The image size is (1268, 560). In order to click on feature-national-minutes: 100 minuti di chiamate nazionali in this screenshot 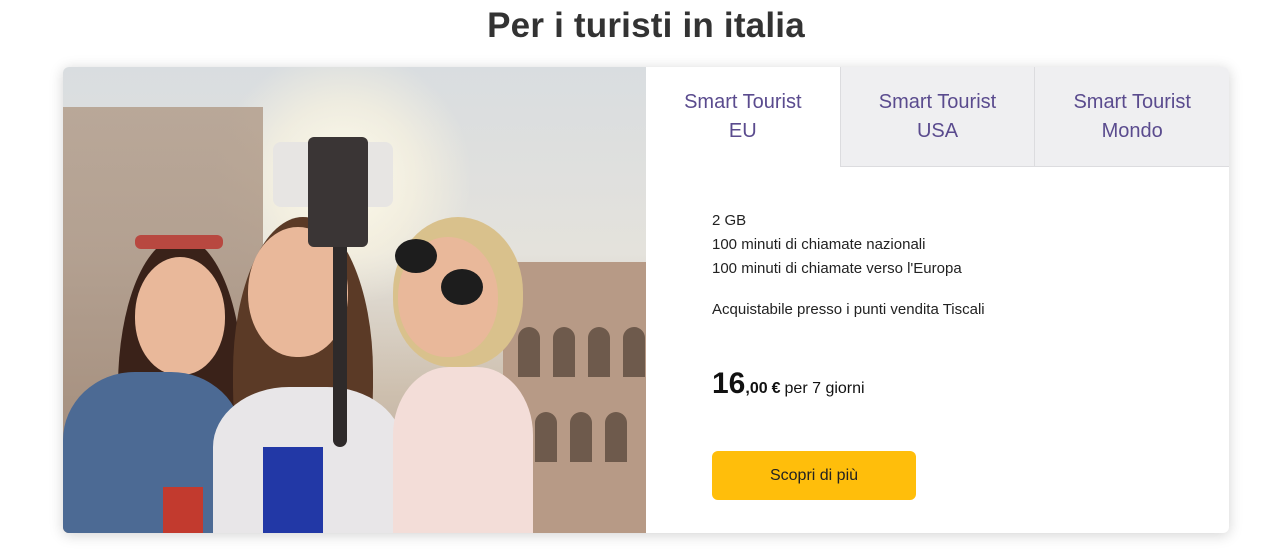, I will do `click(819, 244)`.